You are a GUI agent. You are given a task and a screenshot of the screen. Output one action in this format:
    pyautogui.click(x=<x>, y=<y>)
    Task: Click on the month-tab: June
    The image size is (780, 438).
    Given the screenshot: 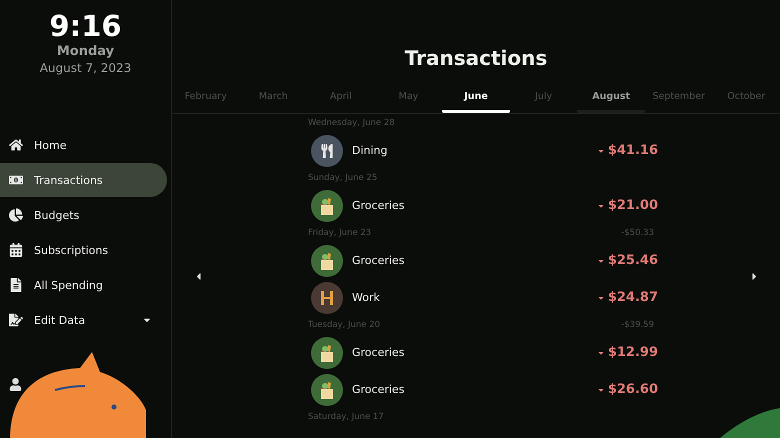 What is the action you would take?
    pyautogui.click(x=476, y=97)
    